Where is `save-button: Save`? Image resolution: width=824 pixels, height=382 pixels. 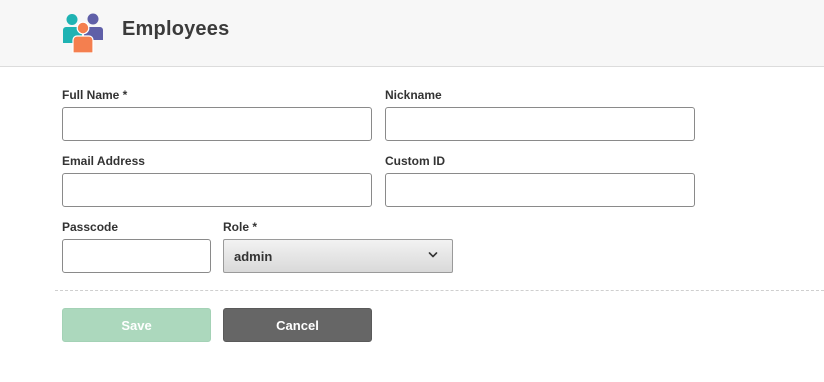
save-button: Save is located at coordinates (136, 325).